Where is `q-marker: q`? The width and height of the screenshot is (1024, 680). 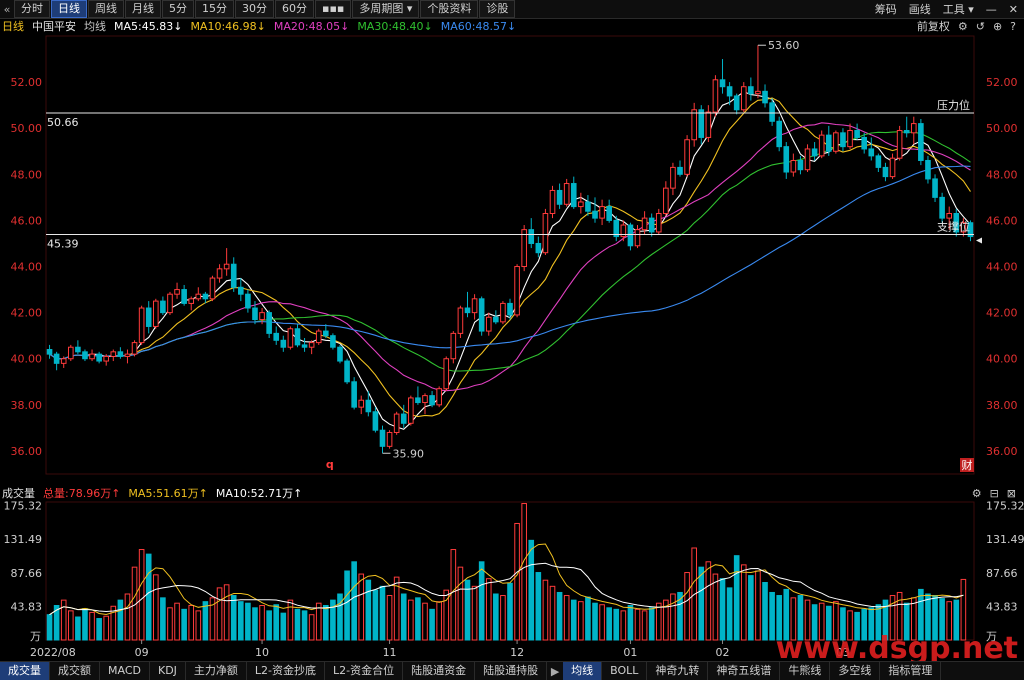 q-marker: q is located at coordinates (330, 464).